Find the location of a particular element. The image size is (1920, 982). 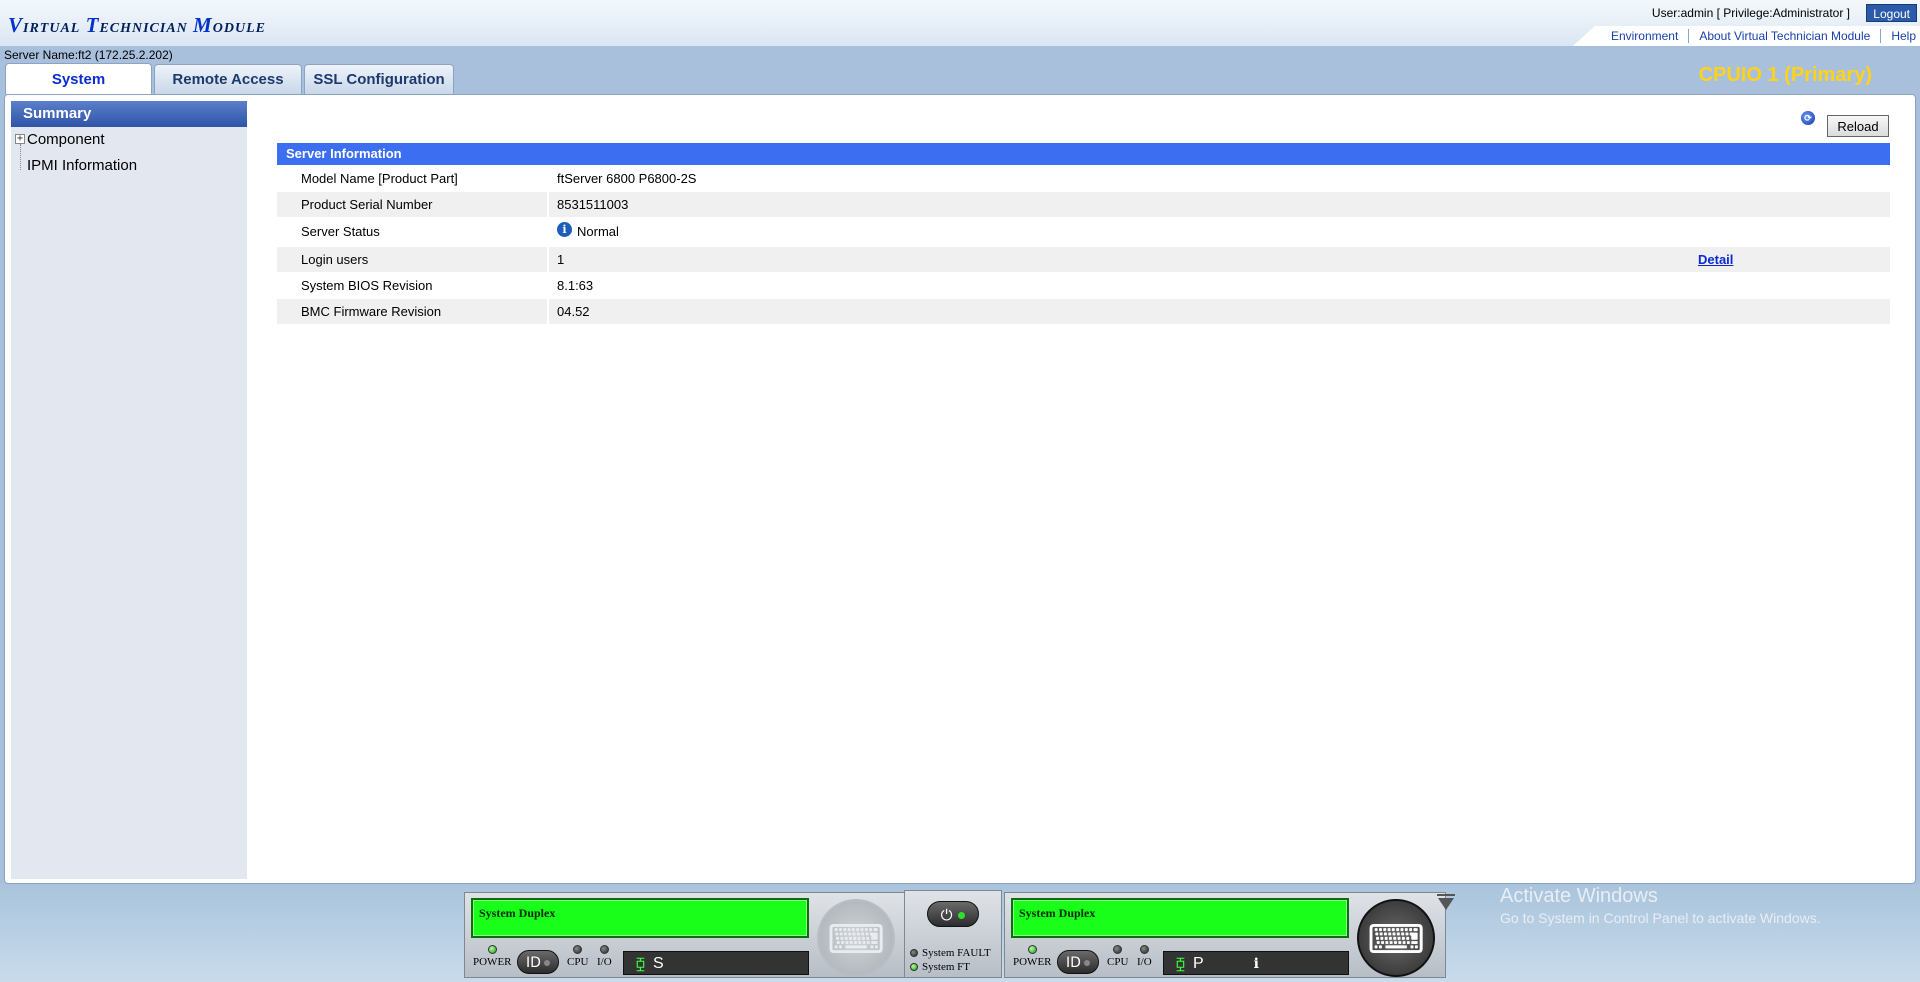

led-label: System FAULT is located at coordinates (956, 953).